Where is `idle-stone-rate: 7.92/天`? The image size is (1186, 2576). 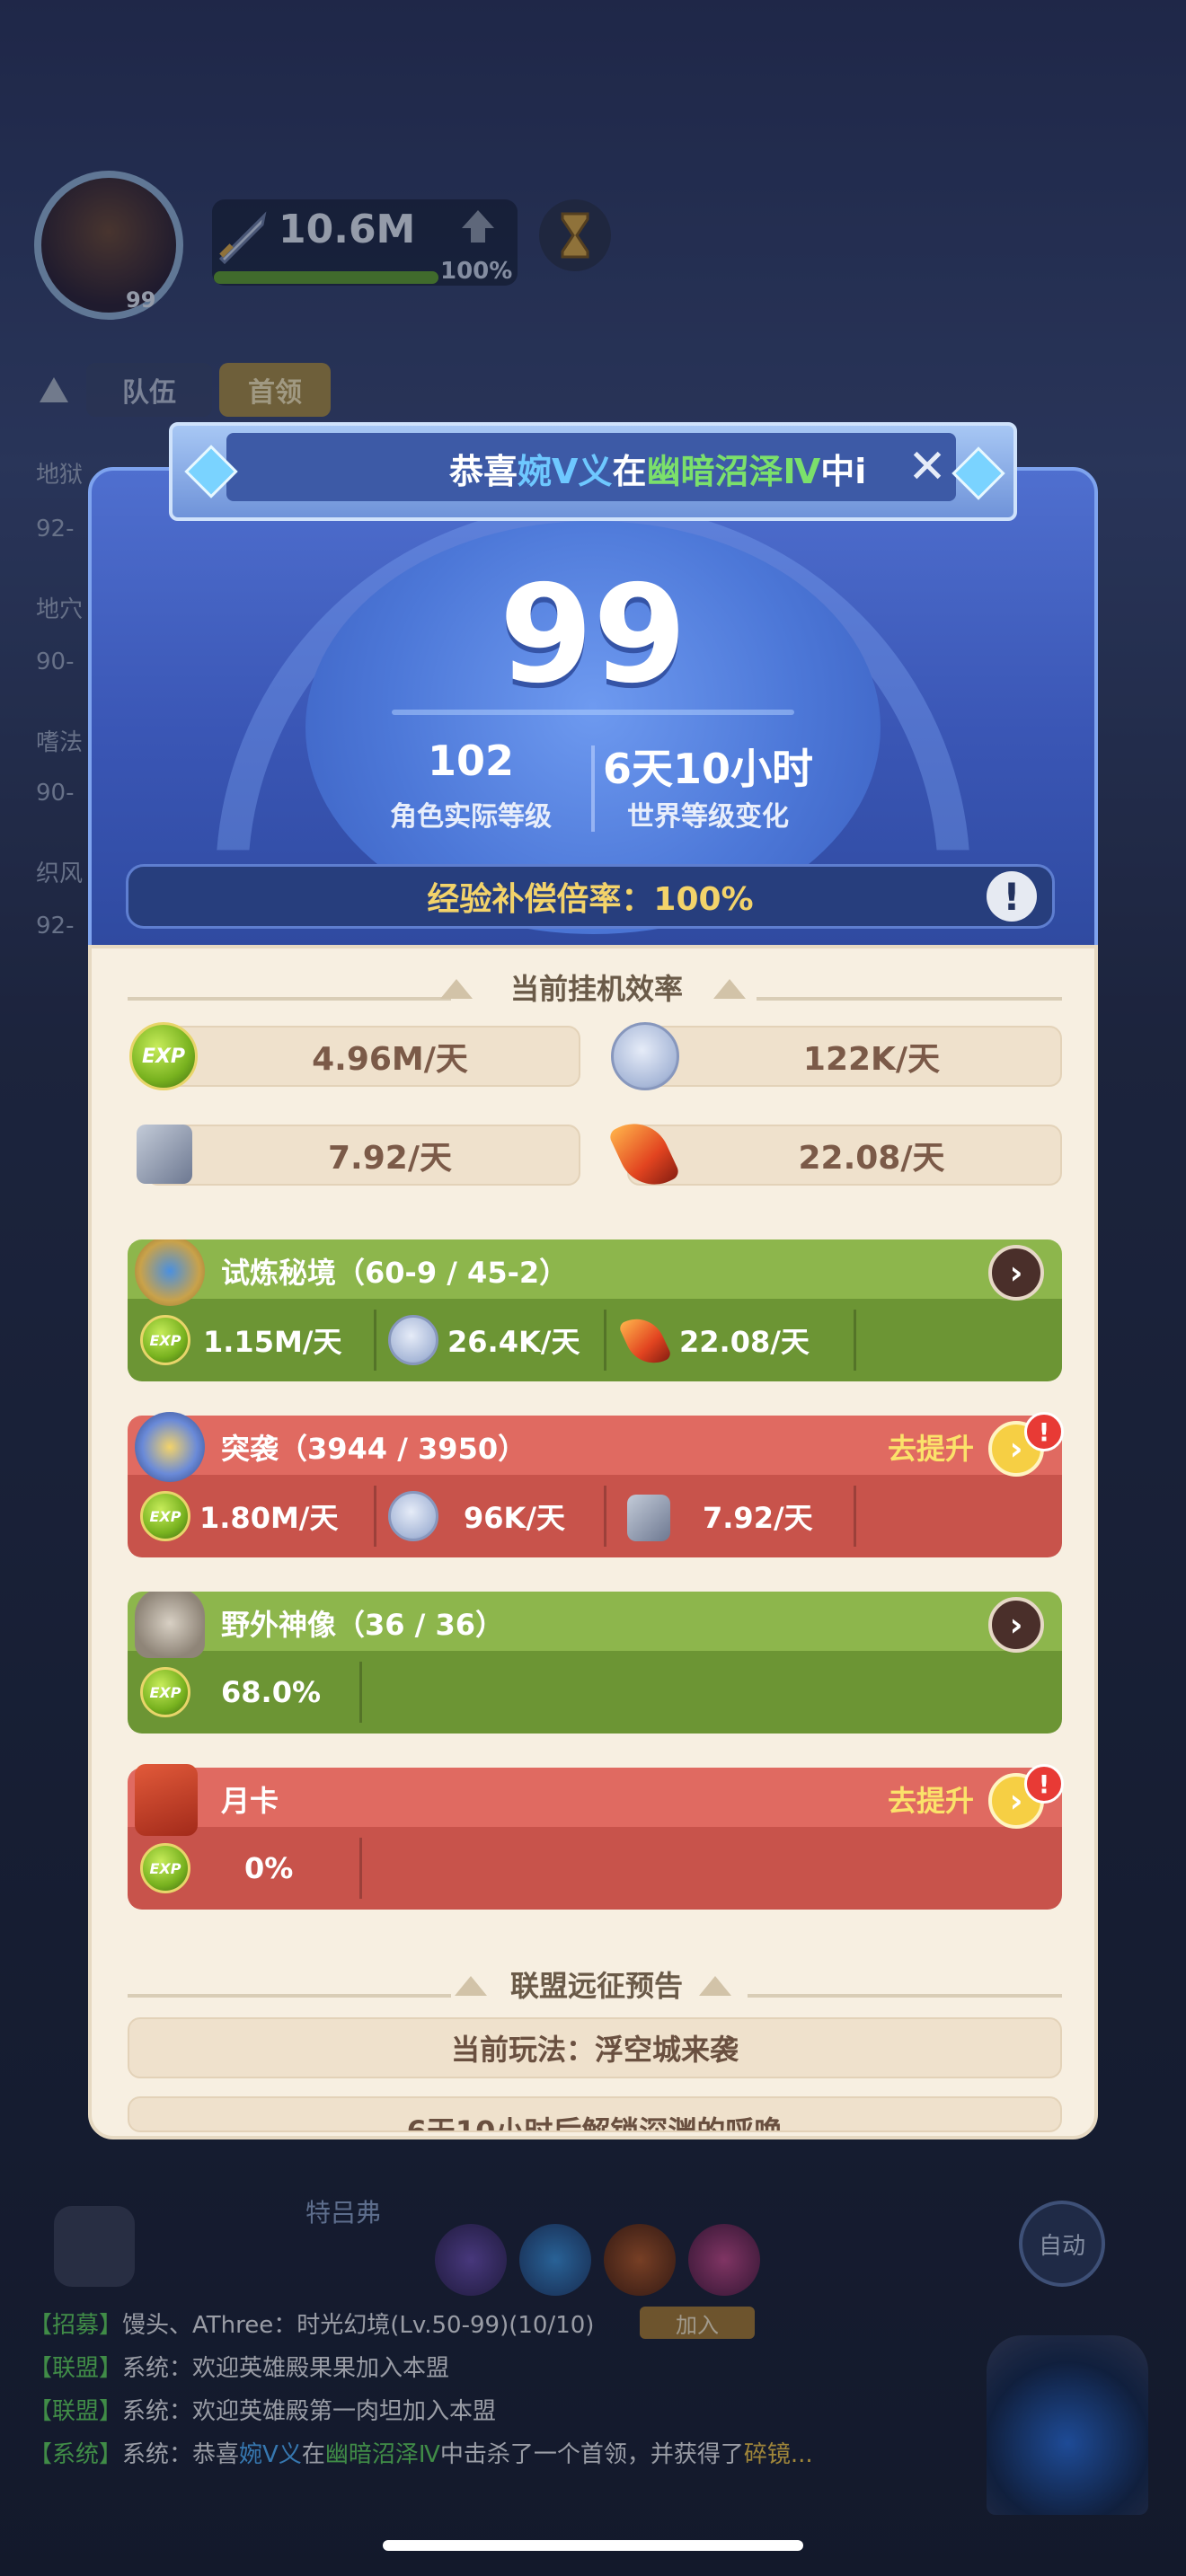 idle-stone-rate: 7.92/天 is located at coordinates (363, 1155).